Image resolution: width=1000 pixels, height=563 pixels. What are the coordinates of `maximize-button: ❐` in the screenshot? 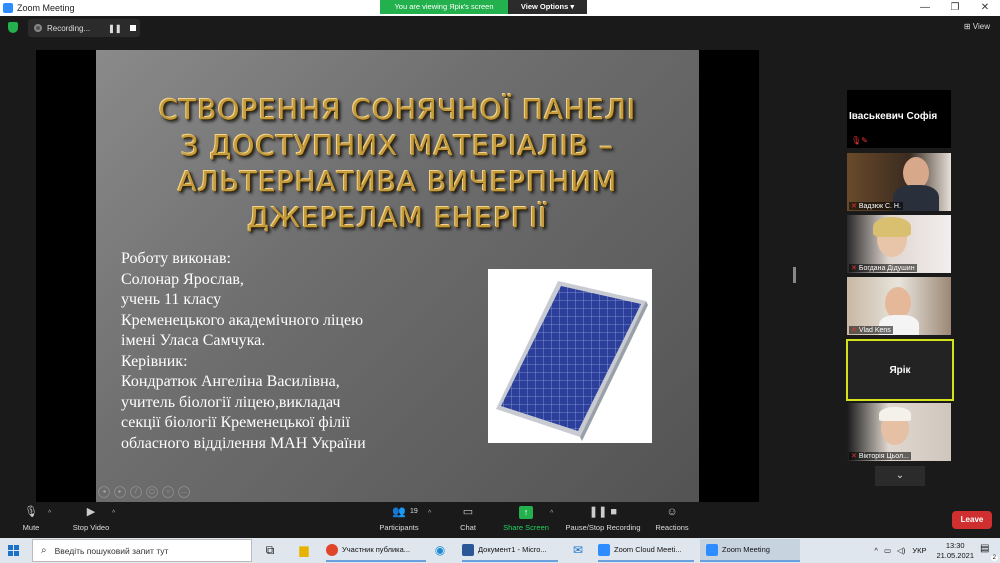 It's located at (955, 8).